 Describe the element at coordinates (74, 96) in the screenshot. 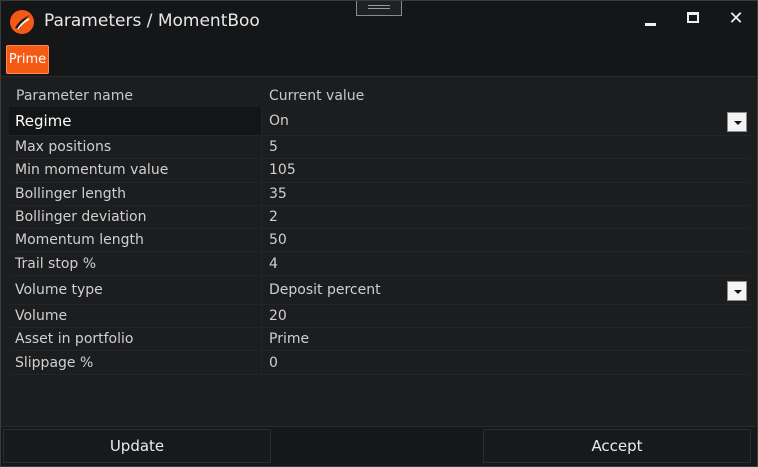

I see `header-parameter-name: Parameter name` at that location.